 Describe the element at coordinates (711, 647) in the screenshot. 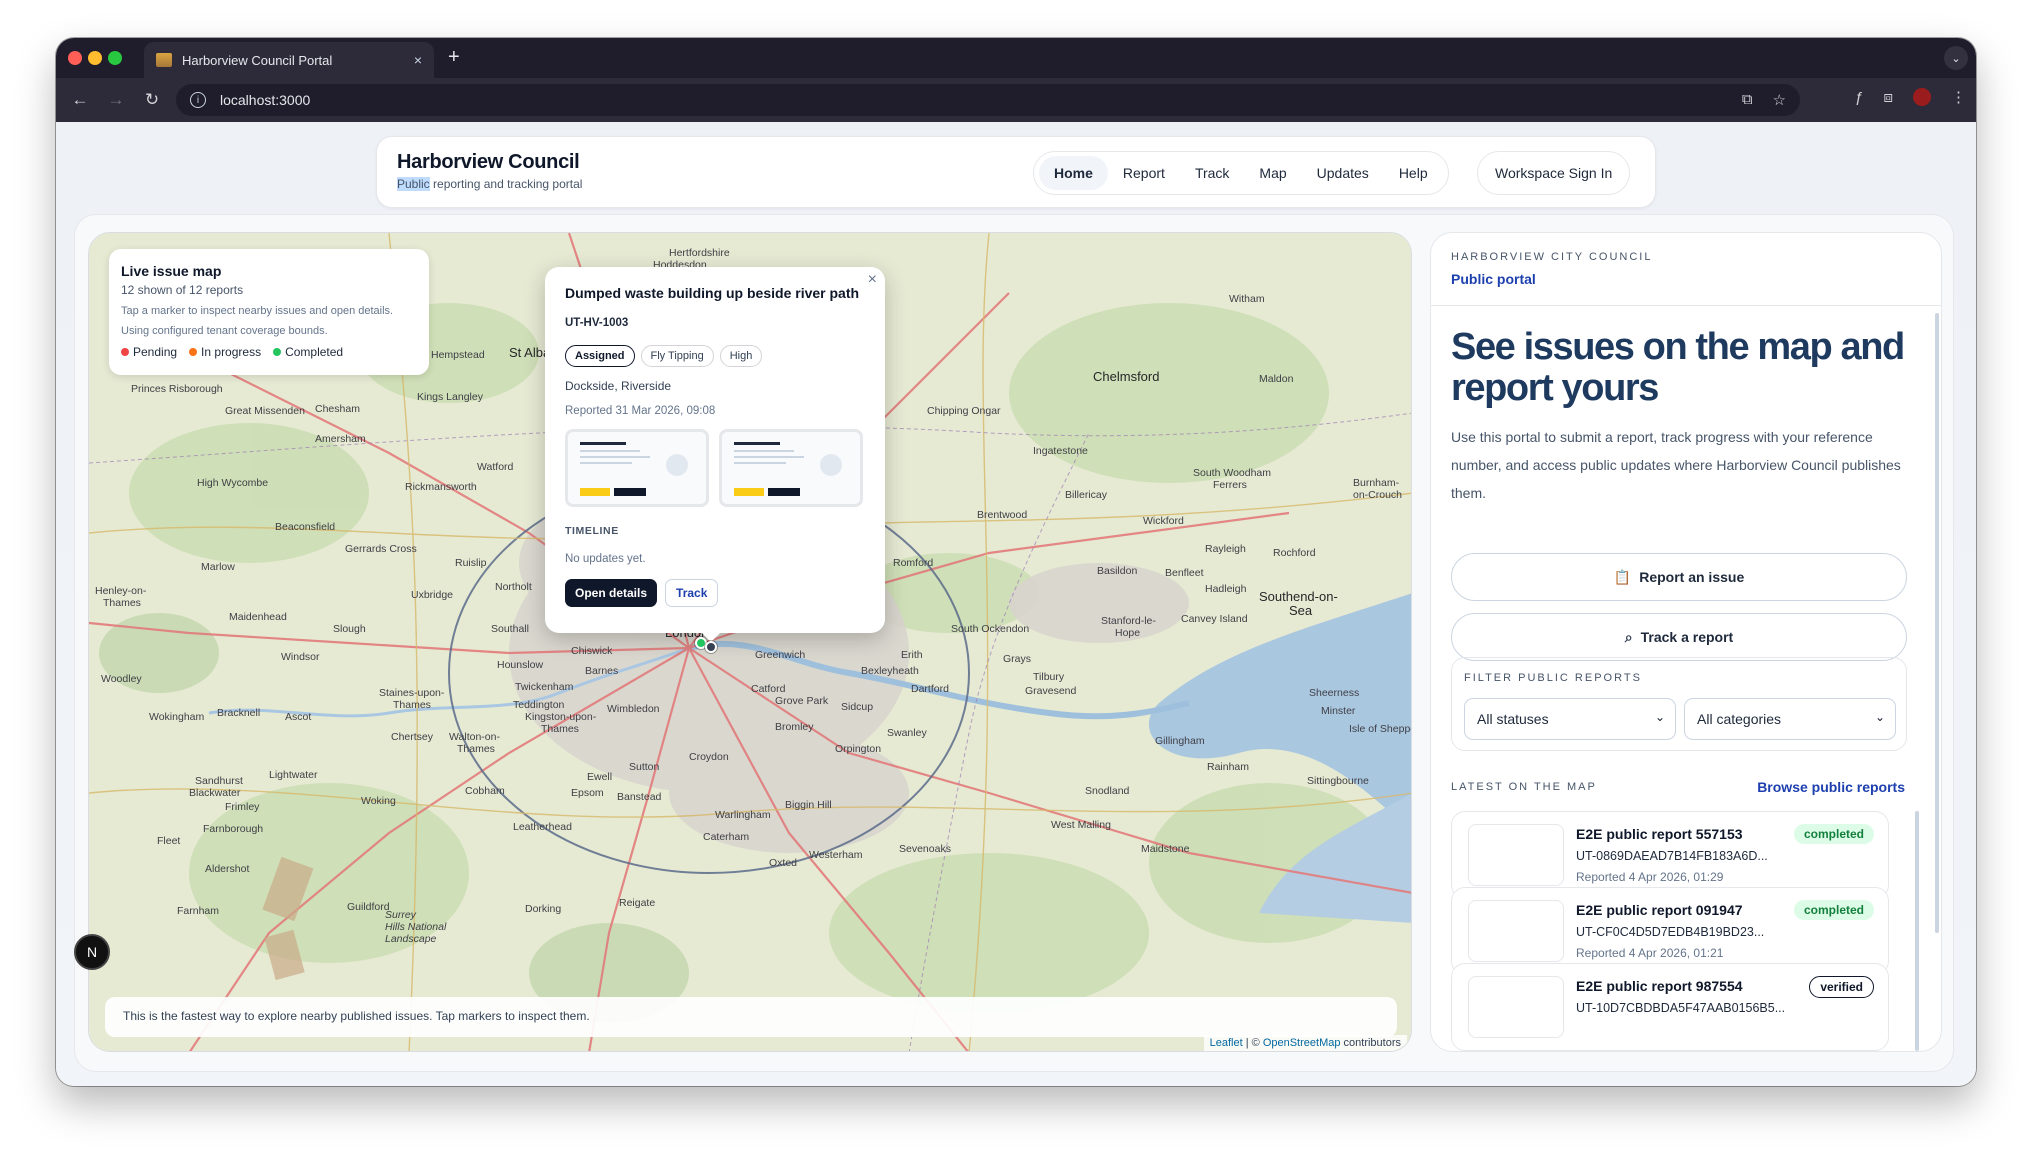

I see `map-marker` at that location.